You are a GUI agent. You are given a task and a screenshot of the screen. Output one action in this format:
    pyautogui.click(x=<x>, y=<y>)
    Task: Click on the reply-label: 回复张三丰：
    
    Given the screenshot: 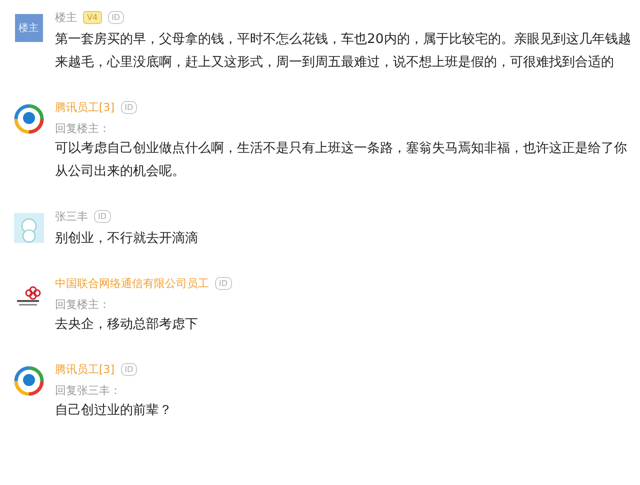 What is the action you would take?
    pyautogui.click(x=88, y=391)
    